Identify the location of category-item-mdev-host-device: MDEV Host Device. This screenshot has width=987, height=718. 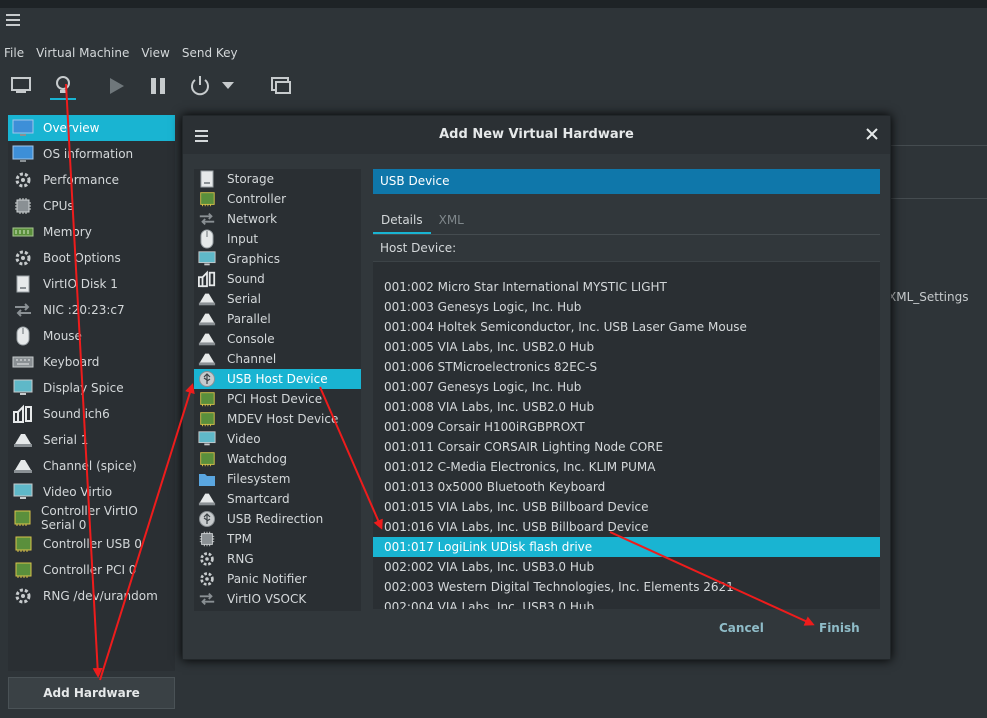
(277, 419).